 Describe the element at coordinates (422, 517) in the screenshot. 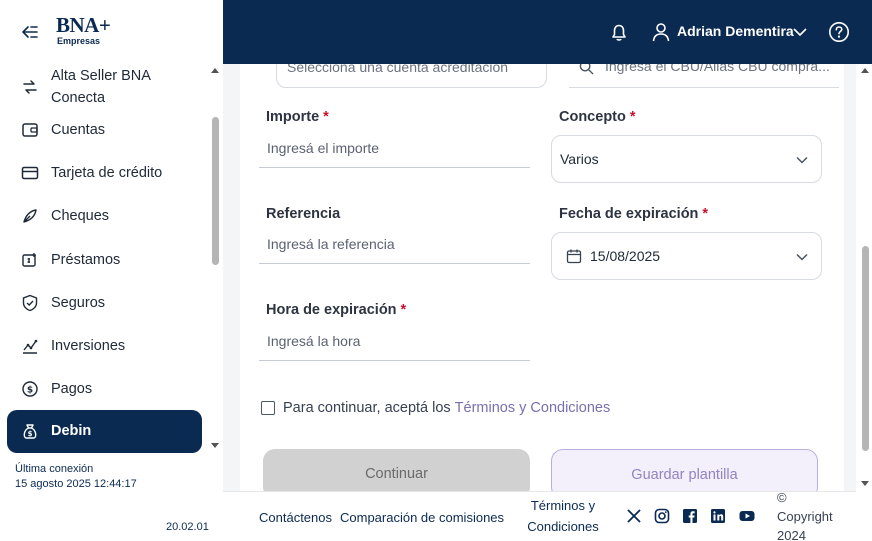

I see `footer-commissions-link: Comparación de comisiones` at that location.